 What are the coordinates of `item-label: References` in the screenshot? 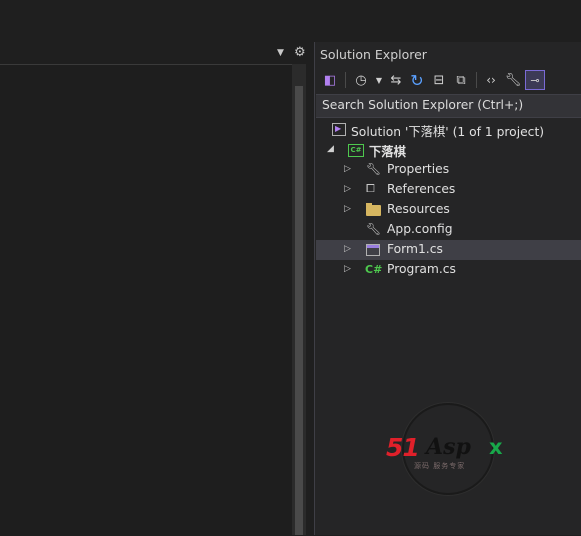 It's located at (421, 189).